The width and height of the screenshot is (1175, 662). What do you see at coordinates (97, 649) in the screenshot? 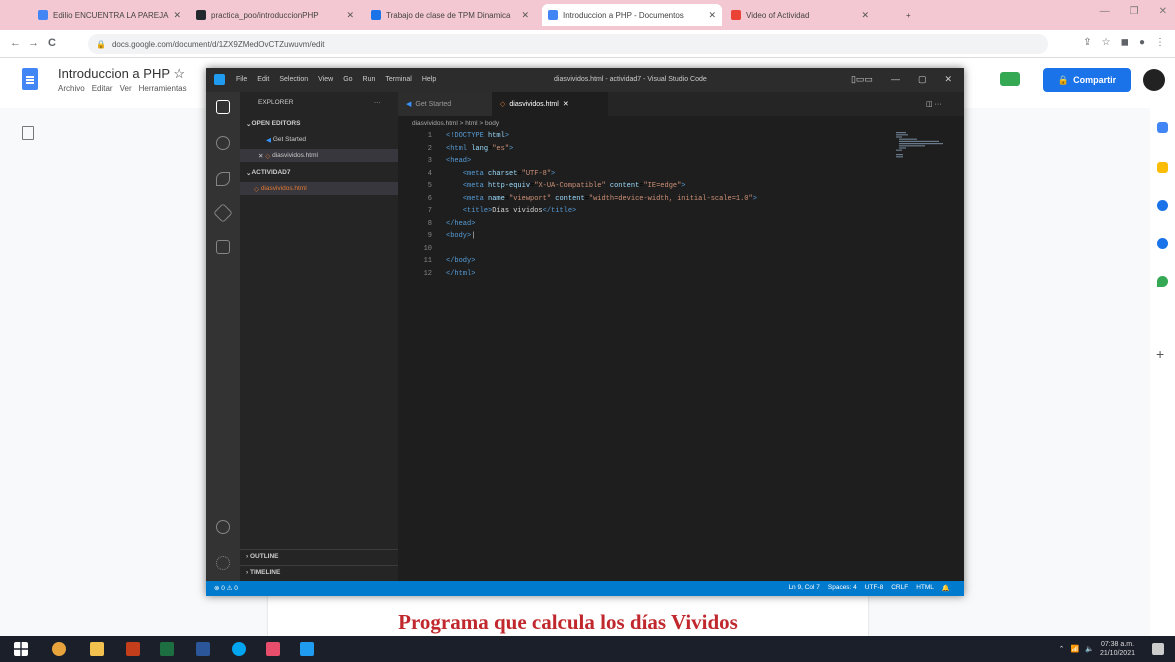
I see `file-explorer-icon` at bounding box center [97, 649].